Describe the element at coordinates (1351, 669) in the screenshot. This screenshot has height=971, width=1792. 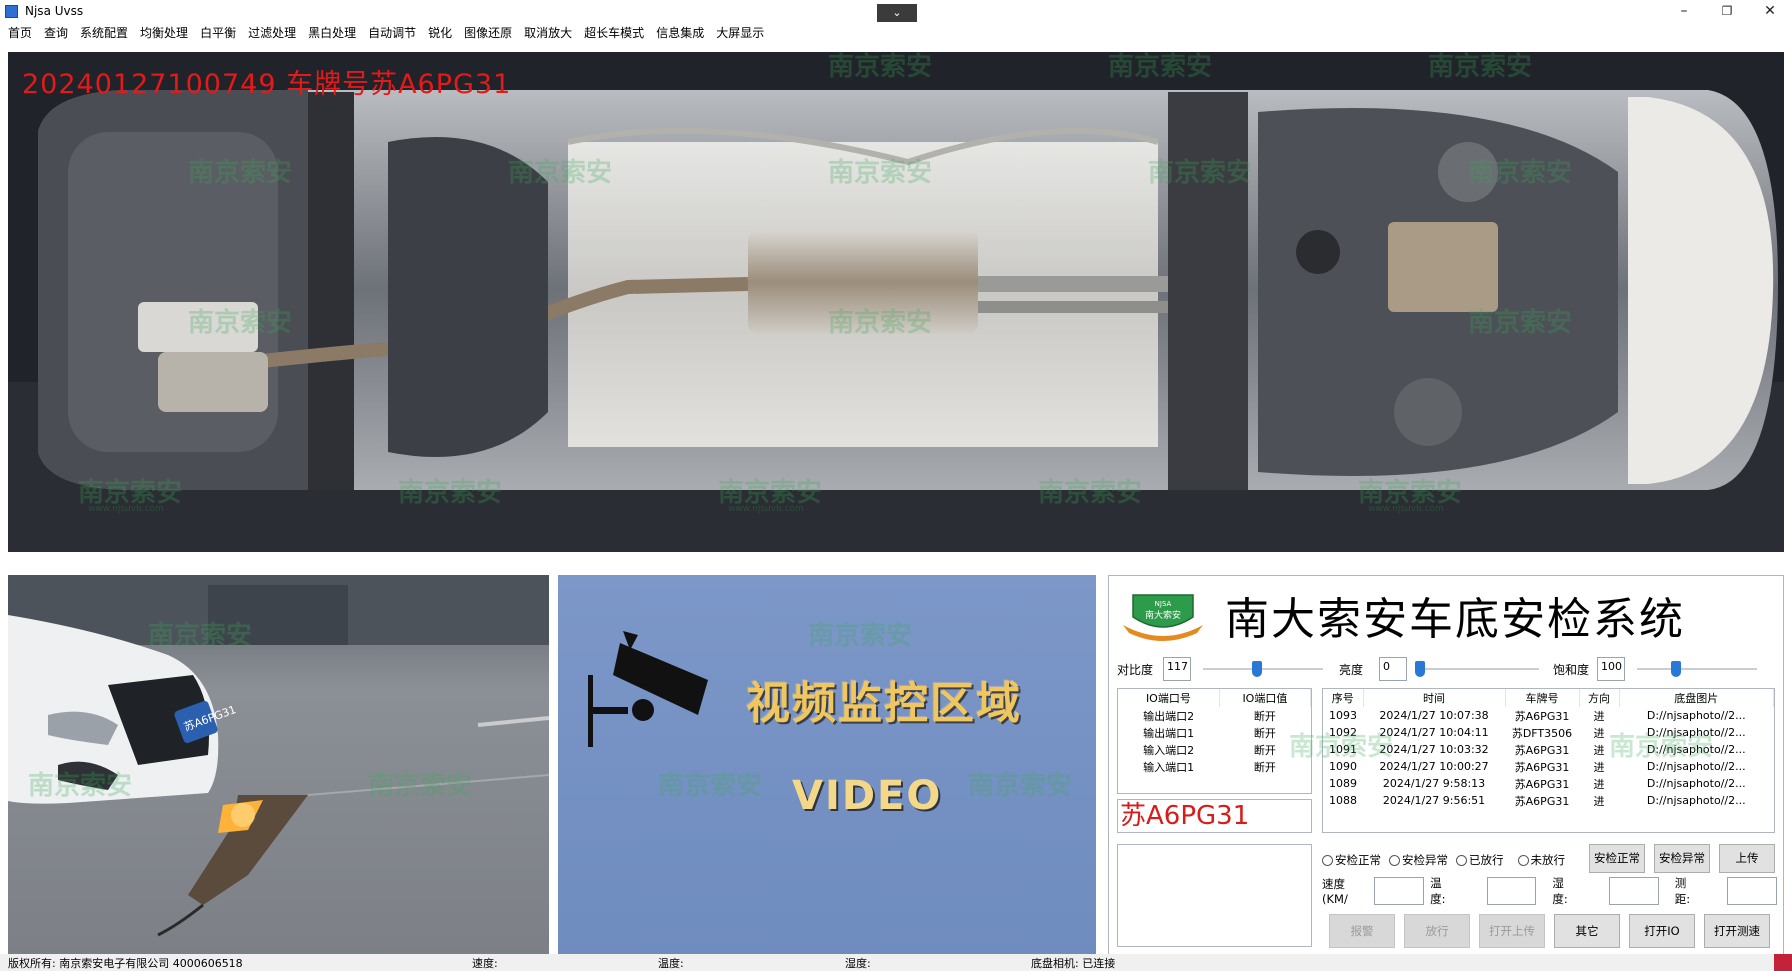
I see `brightness-label: 亮度` at that location.